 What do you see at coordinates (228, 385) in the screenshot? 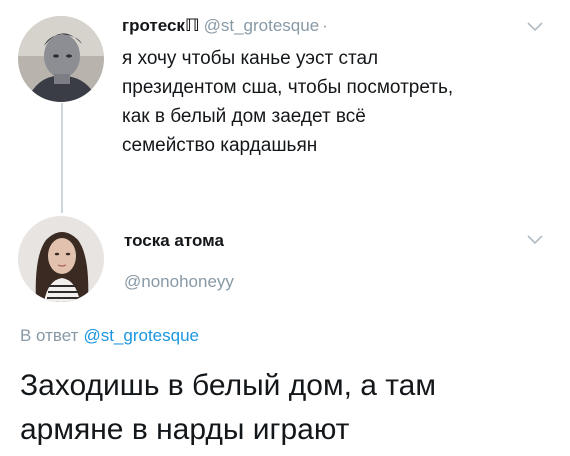
I see `tweet2-text-line: Заходишь в белый дом, а там` at bounding box center [228, 385].